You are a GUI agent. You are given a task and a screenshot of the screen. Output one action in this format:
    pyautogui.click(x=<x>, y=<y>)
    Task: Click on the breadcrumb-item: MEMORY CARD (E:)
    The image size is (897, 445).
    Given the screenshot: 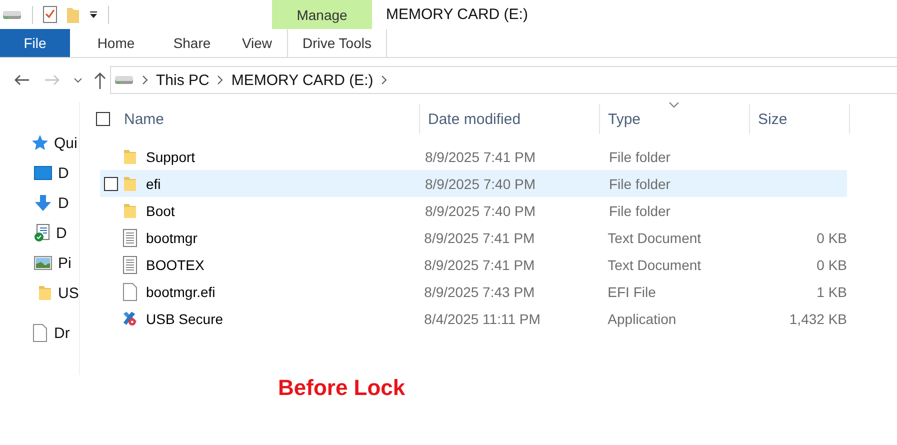 What is the action you would take?
    pyautogui.click(x=302, y=80)
    